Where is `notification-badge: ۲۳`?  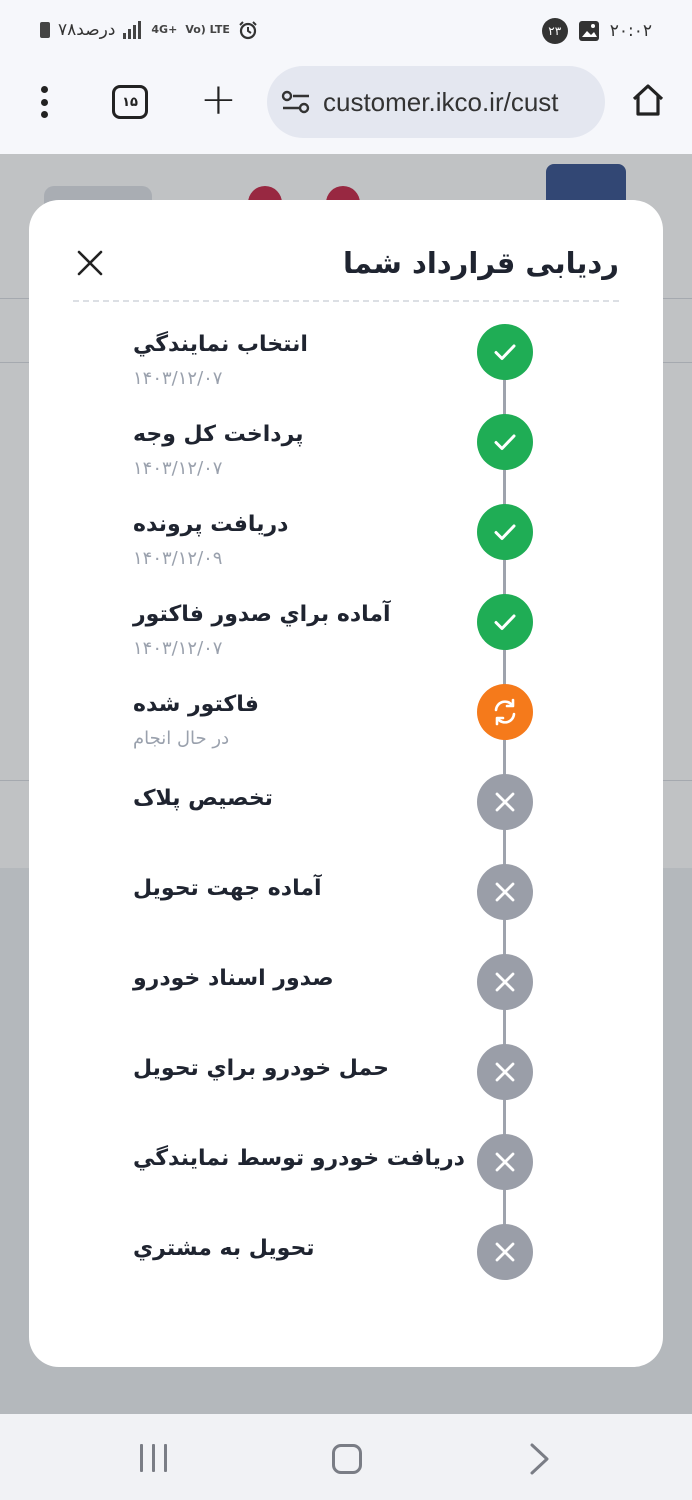
notification-badge: ۲۳ is located at coordinates (554, 31).